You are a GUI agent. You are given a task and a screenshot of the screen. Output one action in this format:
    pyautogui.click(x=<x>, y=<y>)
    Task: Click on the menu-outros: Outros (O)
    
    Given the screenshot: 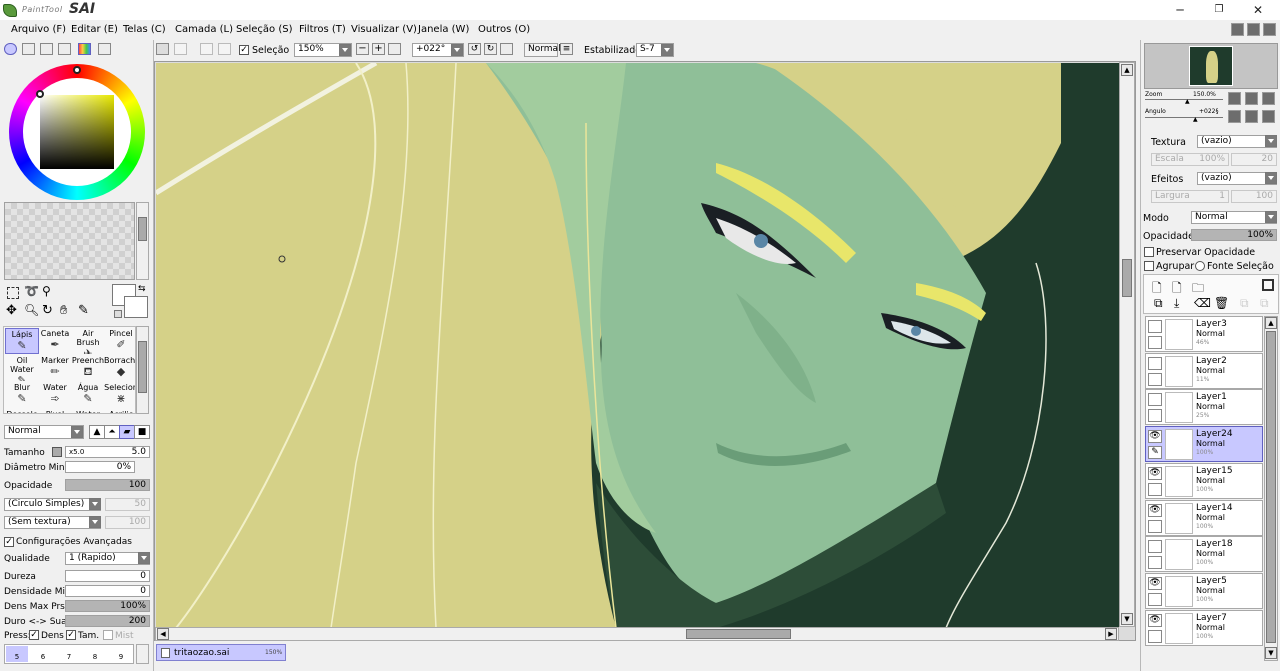 What is the action you would take?
    pyautogui.click(x=504, y=29)
    